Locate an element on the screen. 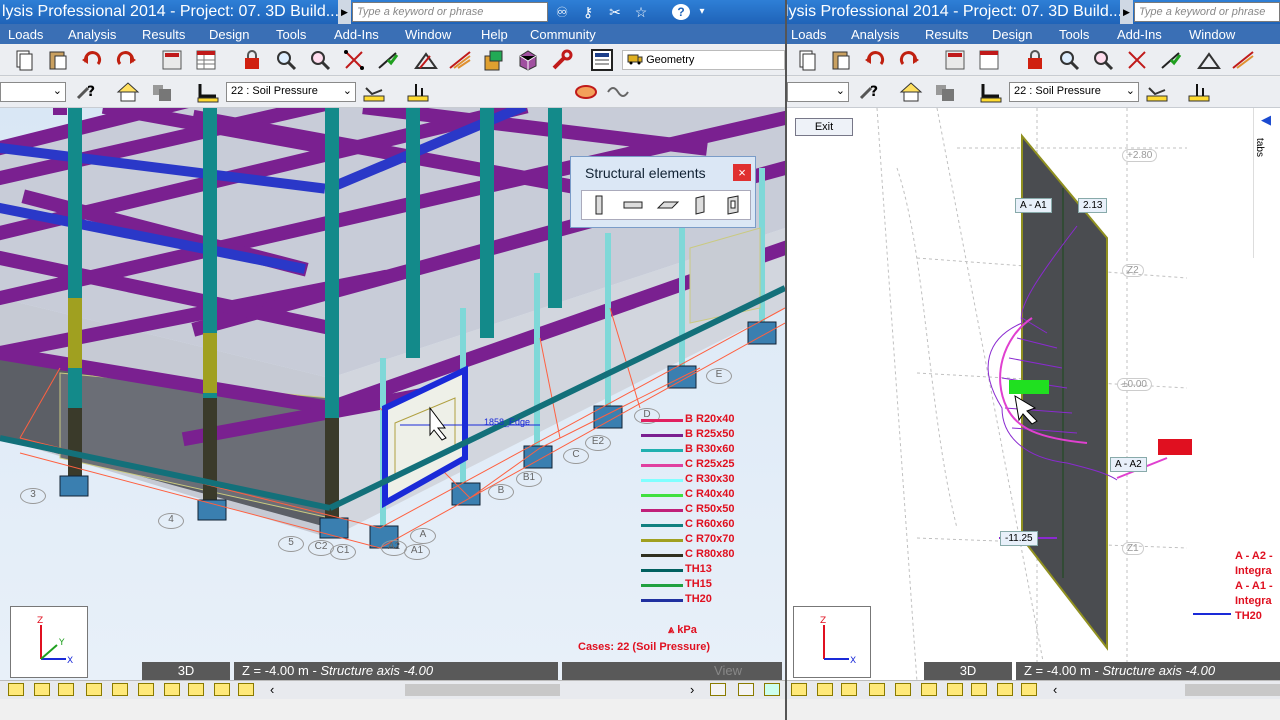 This screenshot has height=720, width=1280. table-icon is located at coordinates (206, 60).